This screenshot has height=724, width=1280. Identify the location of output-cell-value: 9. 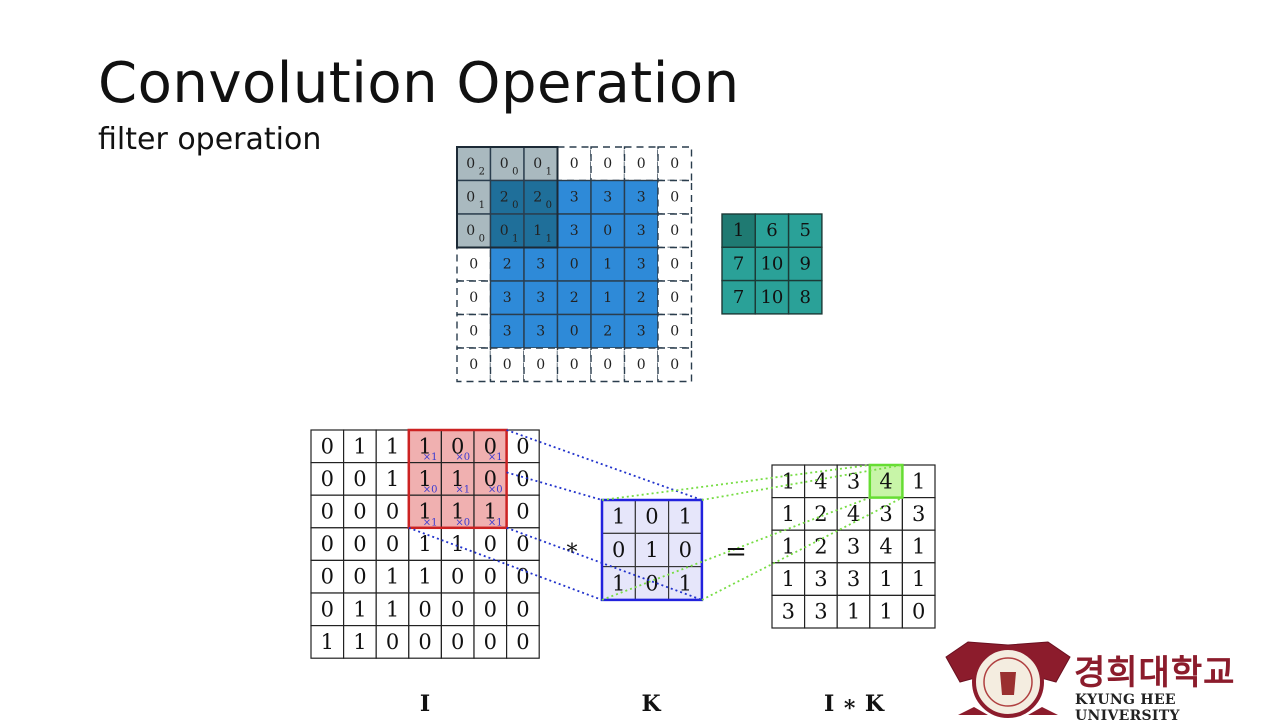
(805, 263).